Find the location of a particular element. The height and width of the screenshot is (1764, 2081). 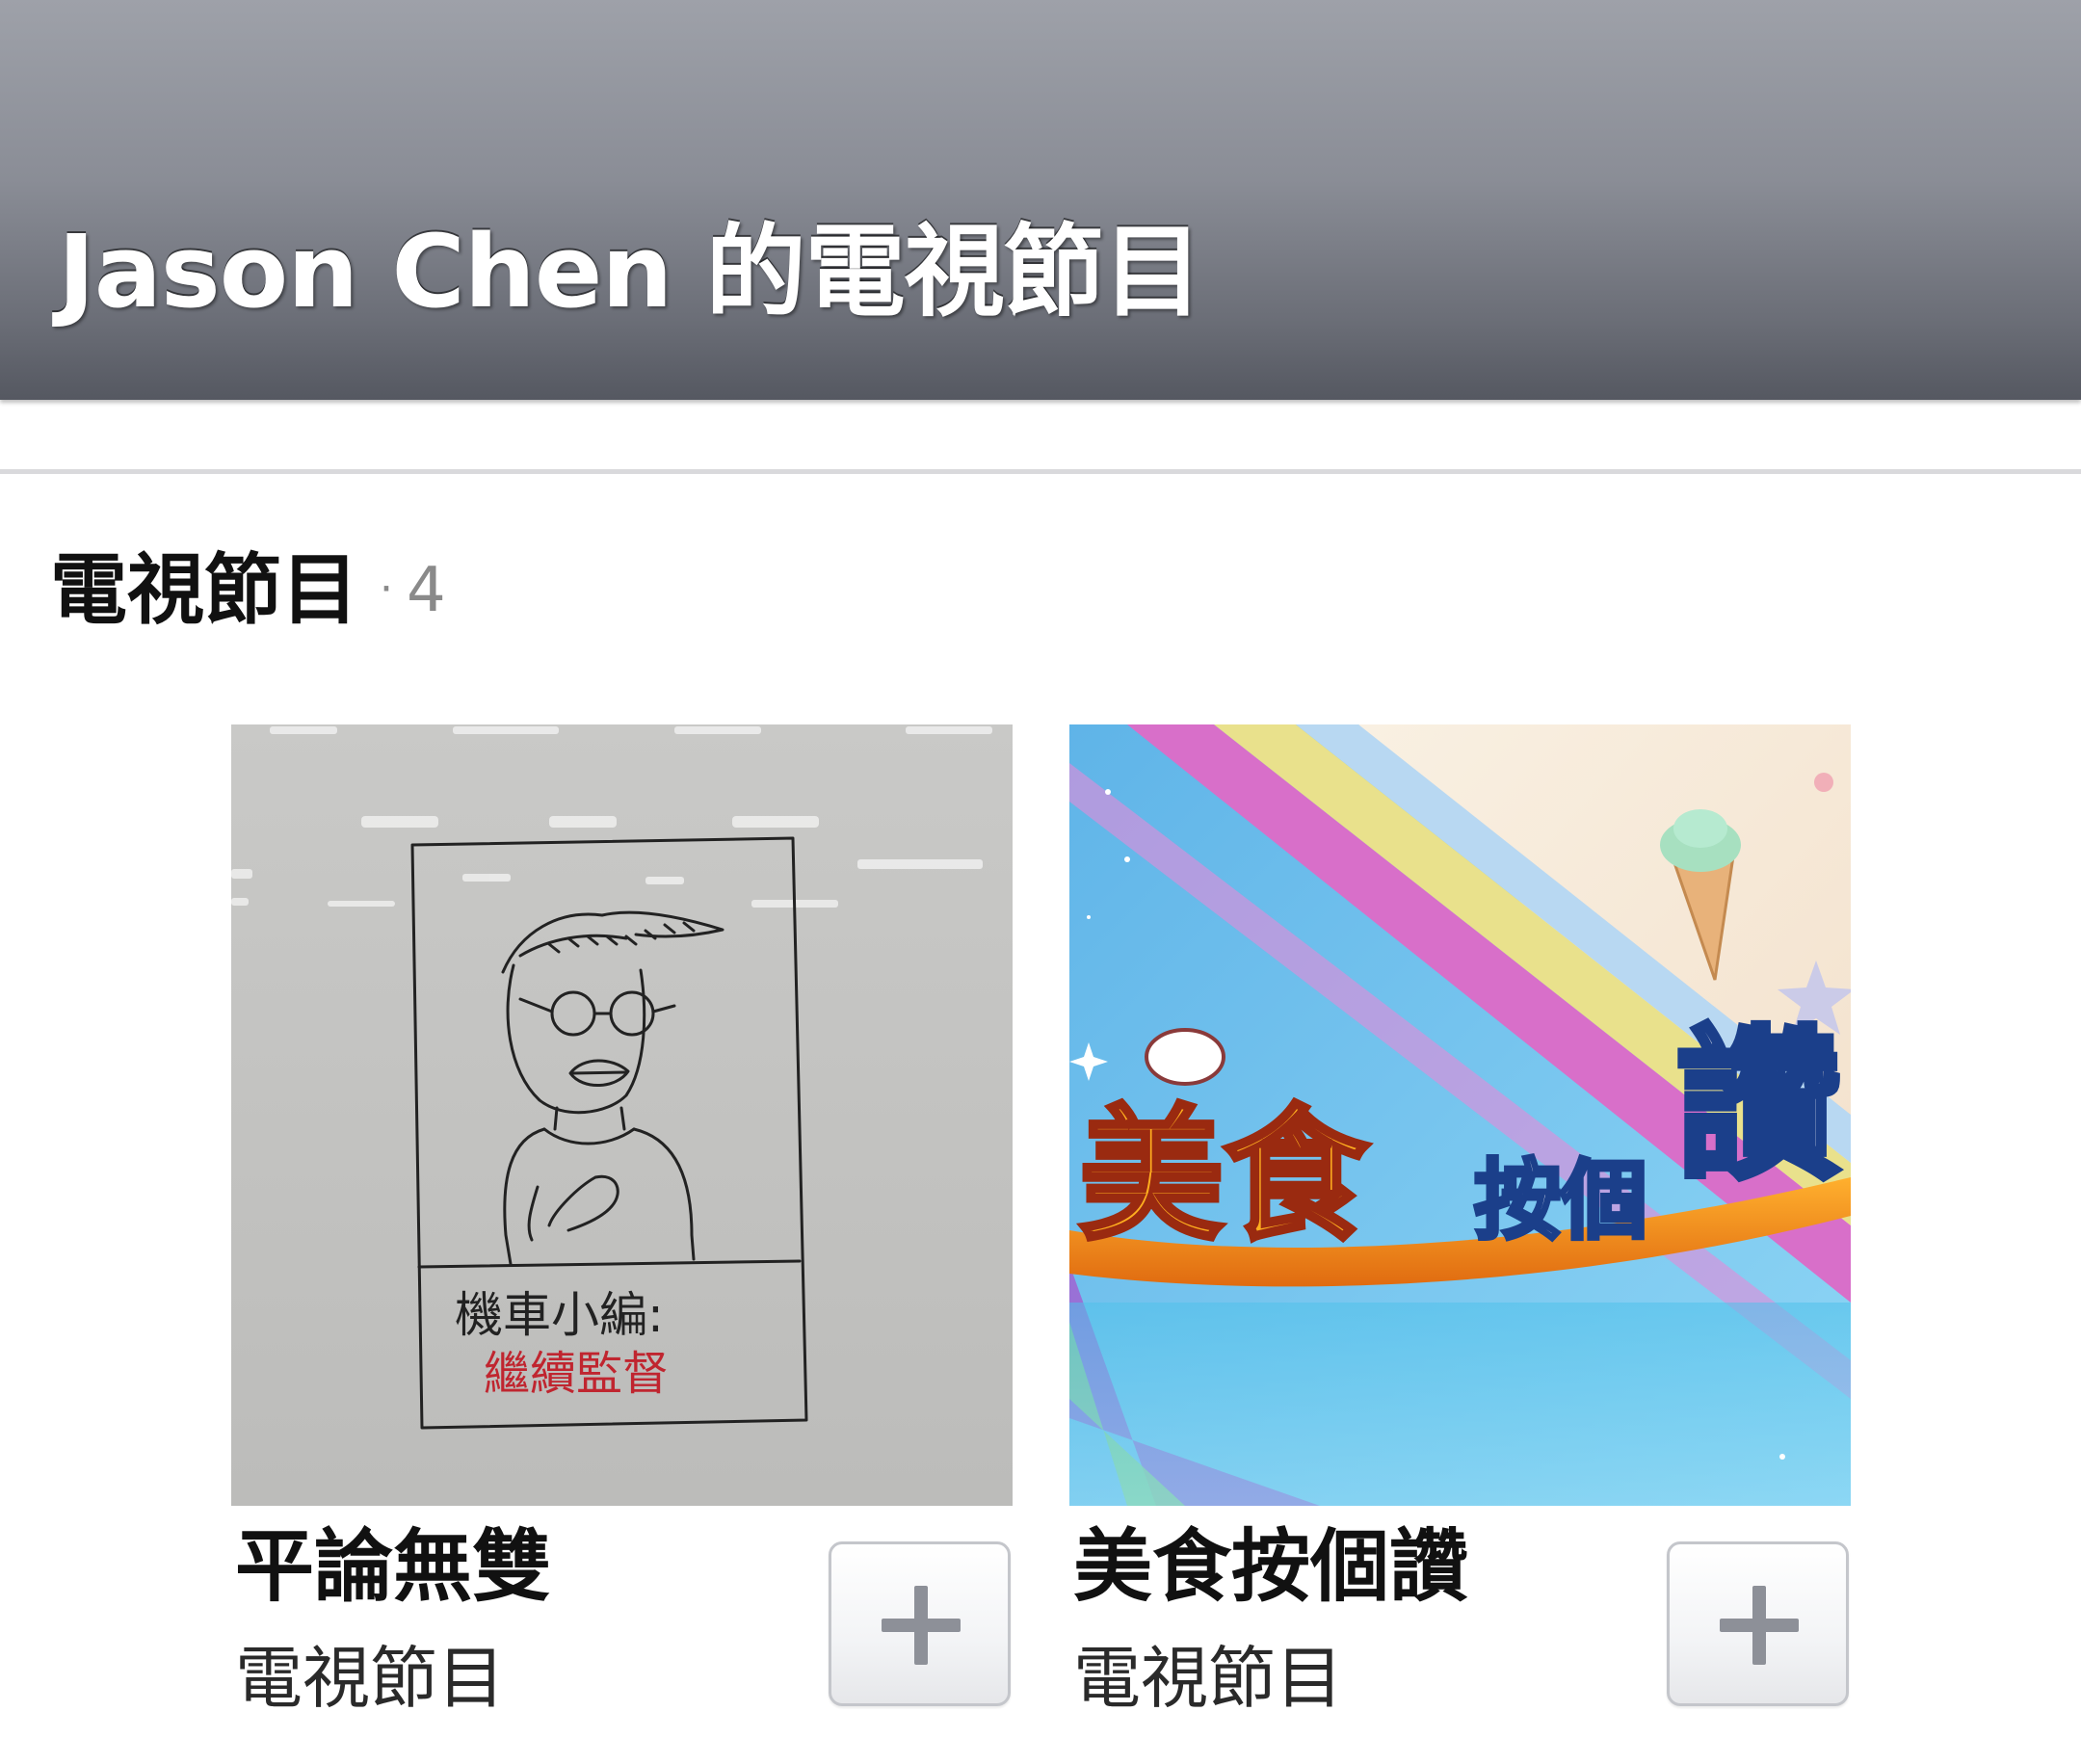

drawing-caption-line1: 機車小編: is located at coordinates (559, 1315).